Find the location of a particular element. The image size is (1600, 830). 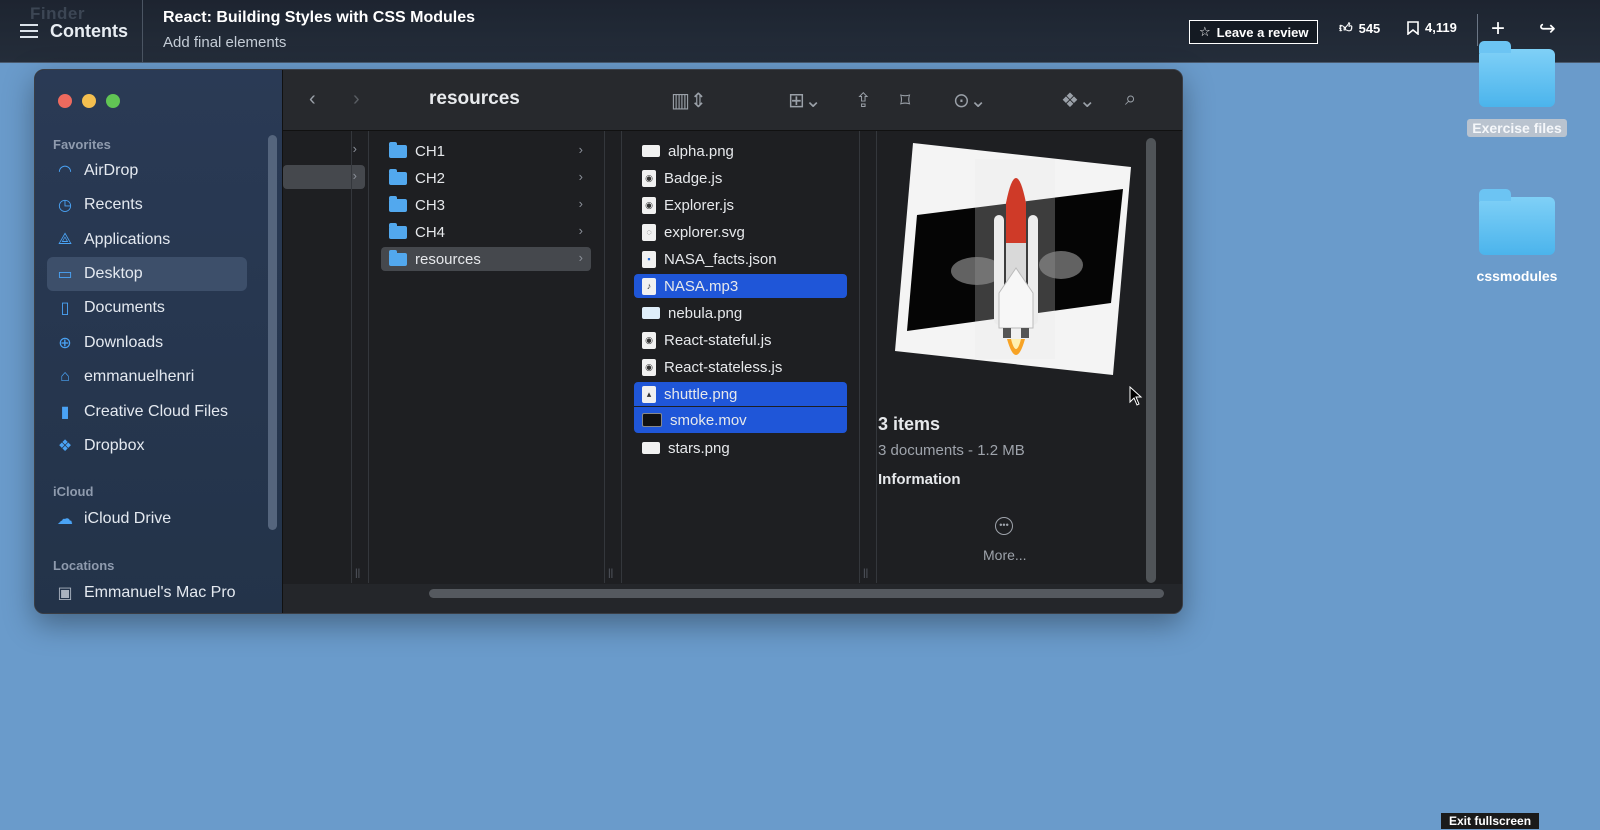

dropbox-toolbar-button: ❖⌄ is located at coordinates (1078, 100).